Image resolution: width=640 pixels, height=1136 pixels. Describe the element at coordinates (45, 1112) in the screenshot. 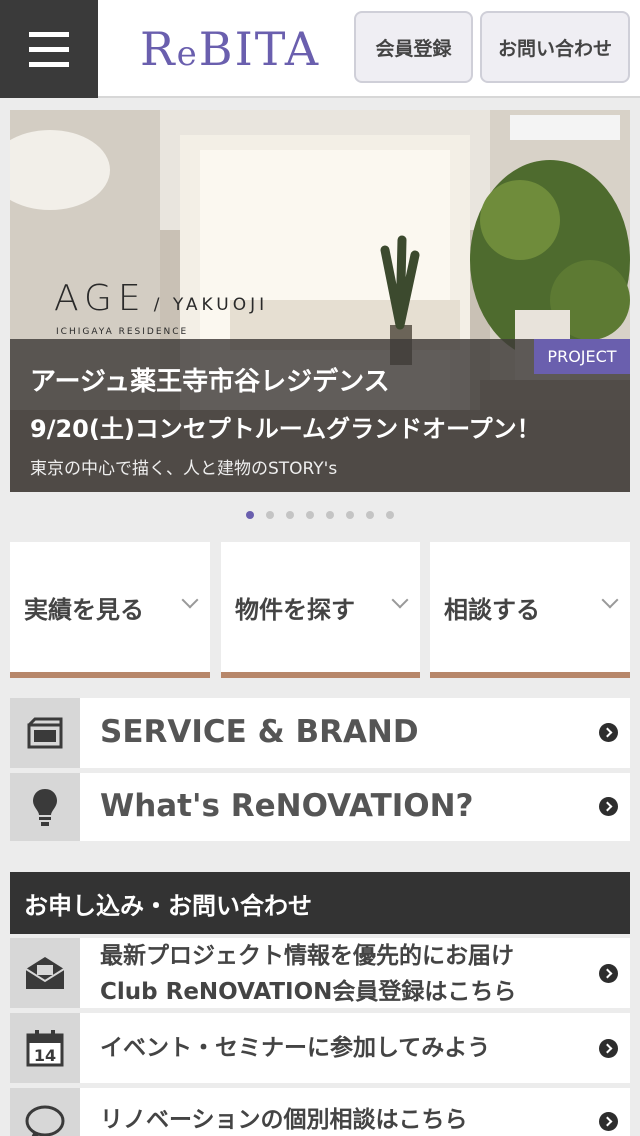

I see `chat-bubble-icon` at that location.